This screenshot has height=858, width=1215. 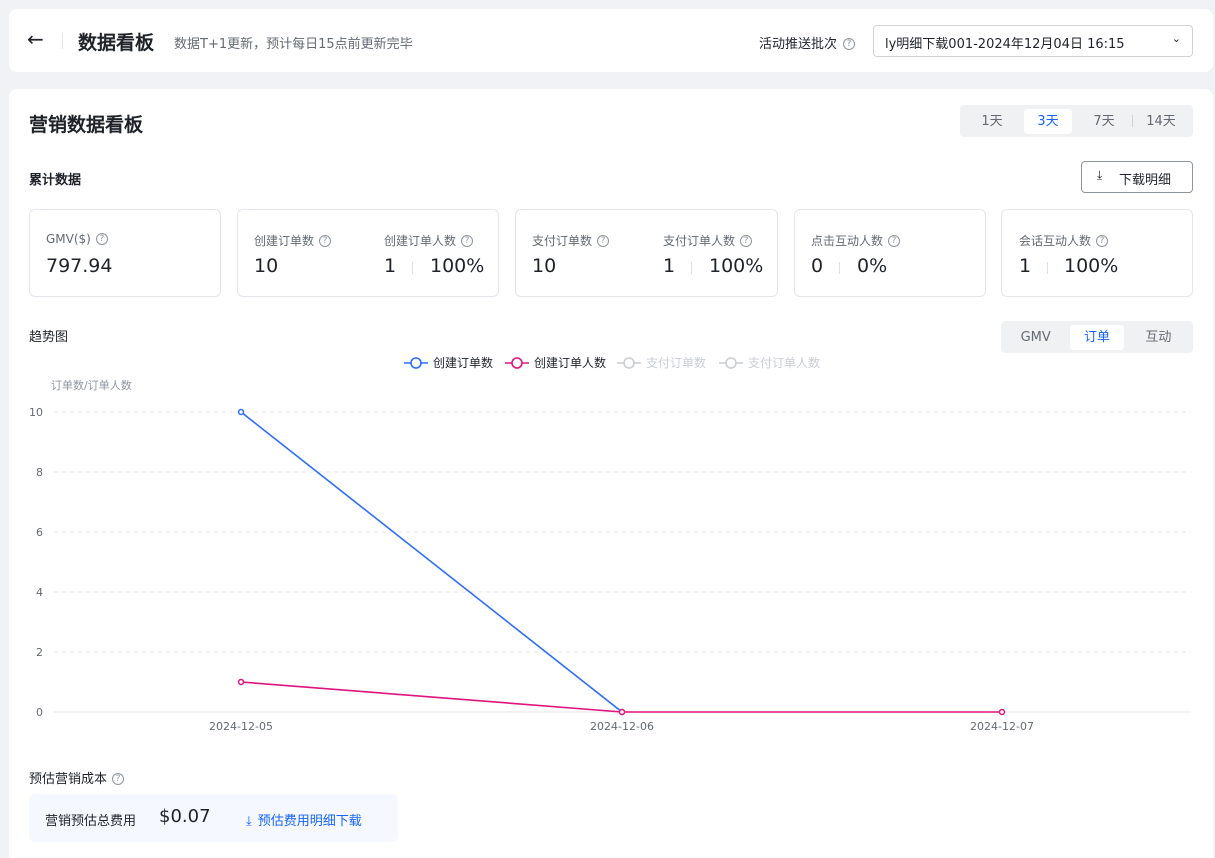 What do you see at coordinates (1002, 726) in the screenshot?
I see `x-tick-label: 2024-12-07` at bounding box center [1002, 726].